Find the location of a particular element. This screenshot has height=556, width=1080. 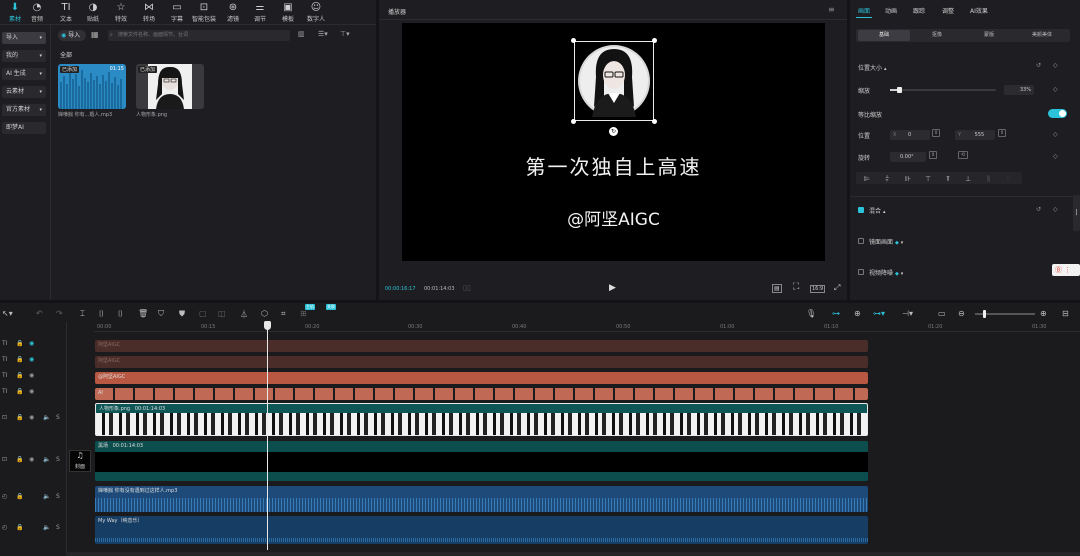

import-button: ◉ 导入 is located at coordinates (72, 35).